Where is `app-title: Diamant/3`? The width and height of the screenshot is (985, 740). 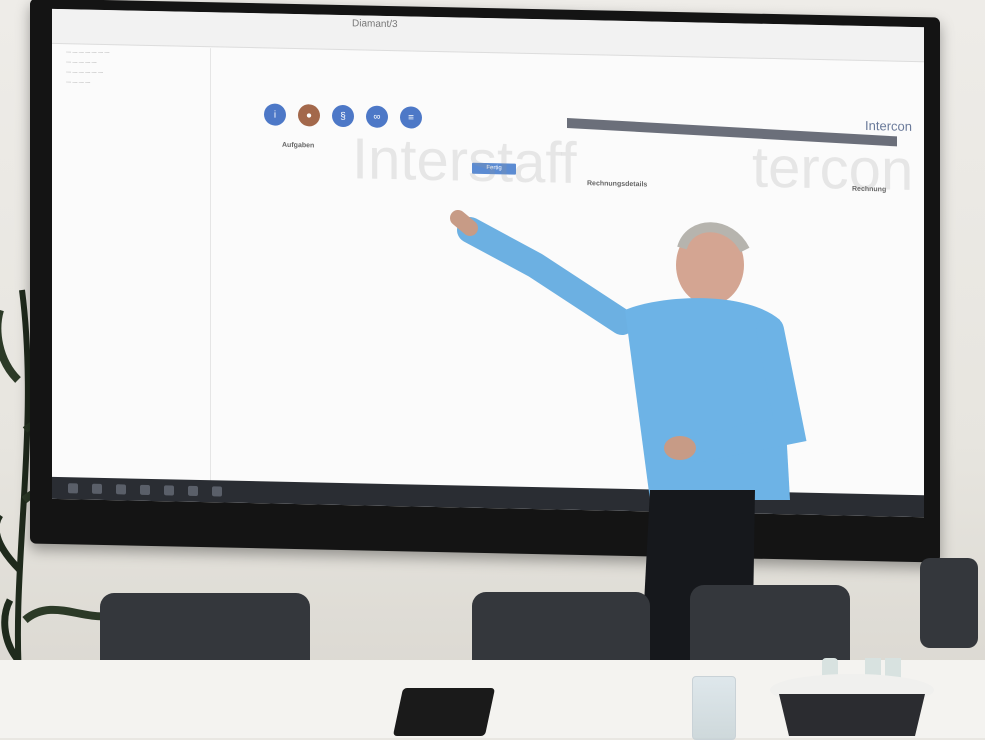 app-title: Diamant/3 is located at coordinates (375, 24).